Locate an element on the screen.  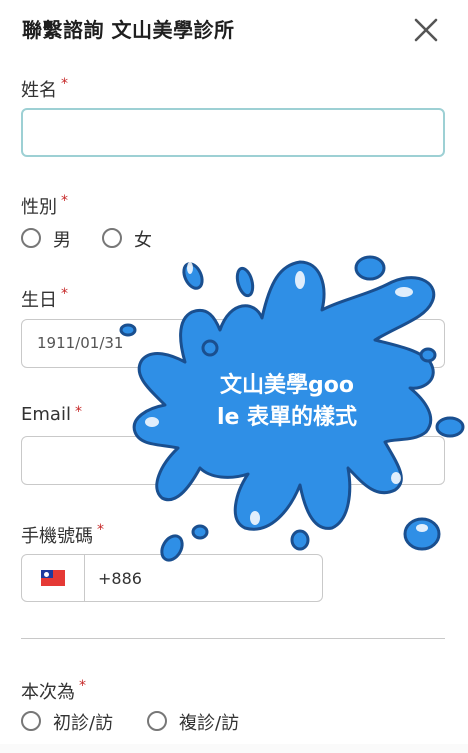
dialog-header: 聯繫諮詢 文山美學診所 is located at coordinates (234, 30).